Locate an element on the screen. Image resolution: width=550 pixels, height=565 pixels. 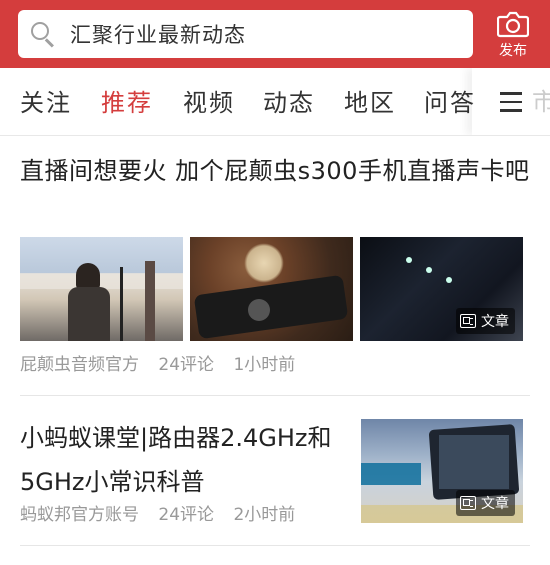
article-meta: 屁颠虫音频官方 24评论 1小时前 is located at coordinates (164, 362).